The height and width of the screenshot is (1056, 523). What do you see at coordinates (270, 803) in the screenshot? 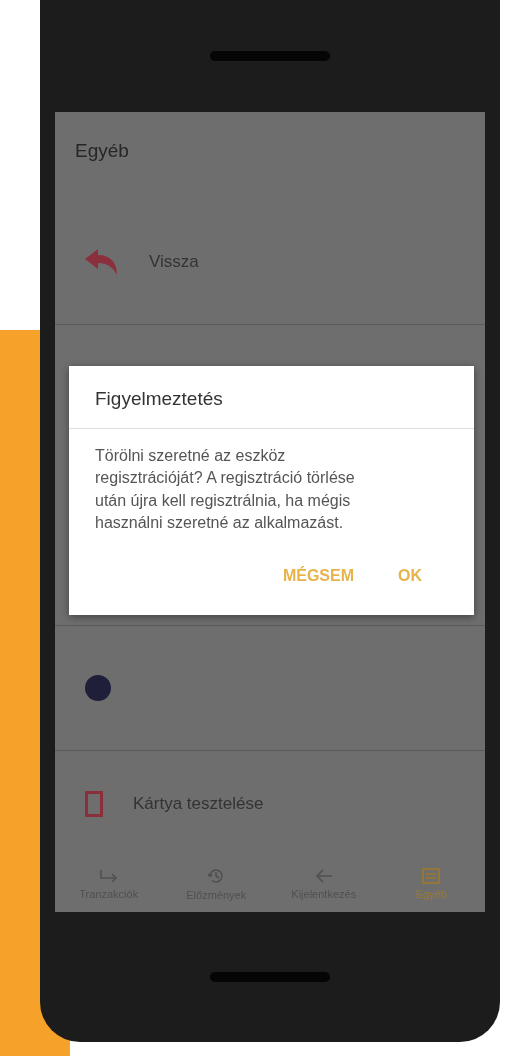
I see `menu-item: Kártya tesztelése` at bounding box center [270, 803].